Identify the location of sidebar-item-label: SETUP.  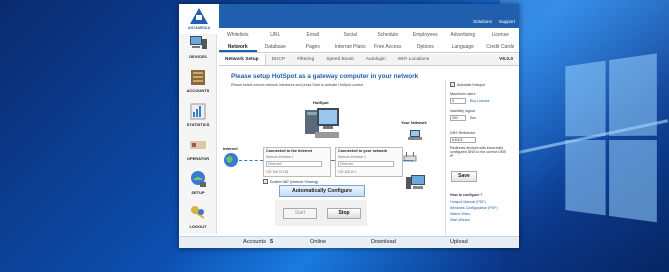
(198, 192).